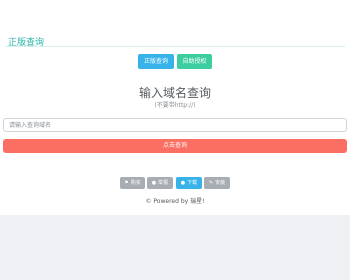 The image size is (350, 280). What do you see at coordinates (175, 146) in the screenshot?
I see `submit-query-button: 点击查询` at bounding box center [175, 146].